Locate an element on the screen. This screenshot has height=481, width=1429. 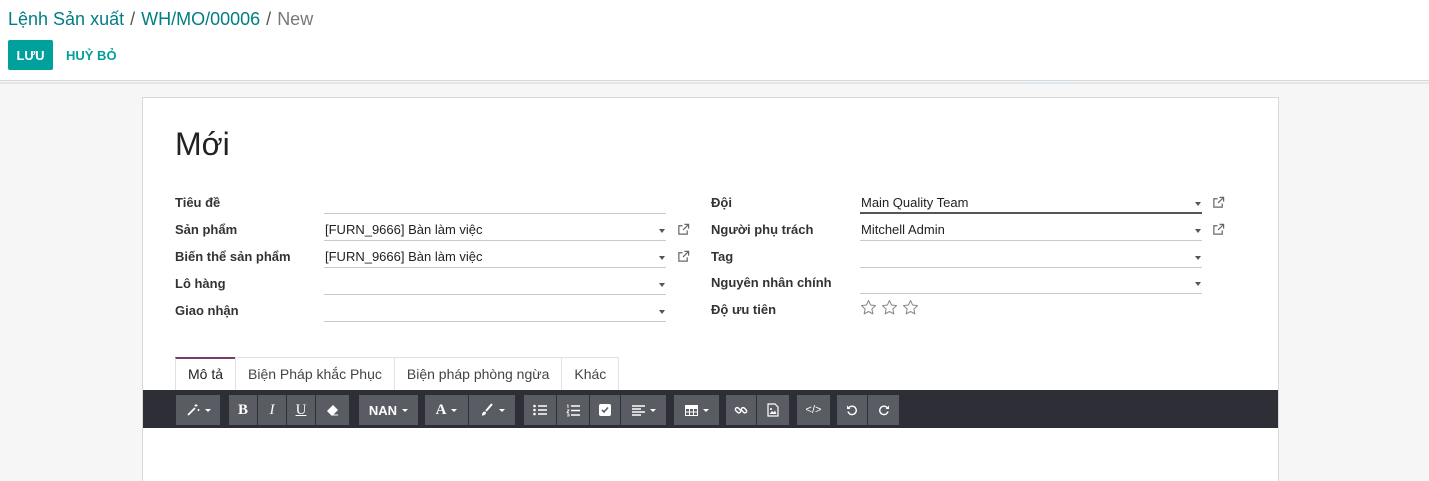
undo-button is located at coordinates (852, 410).